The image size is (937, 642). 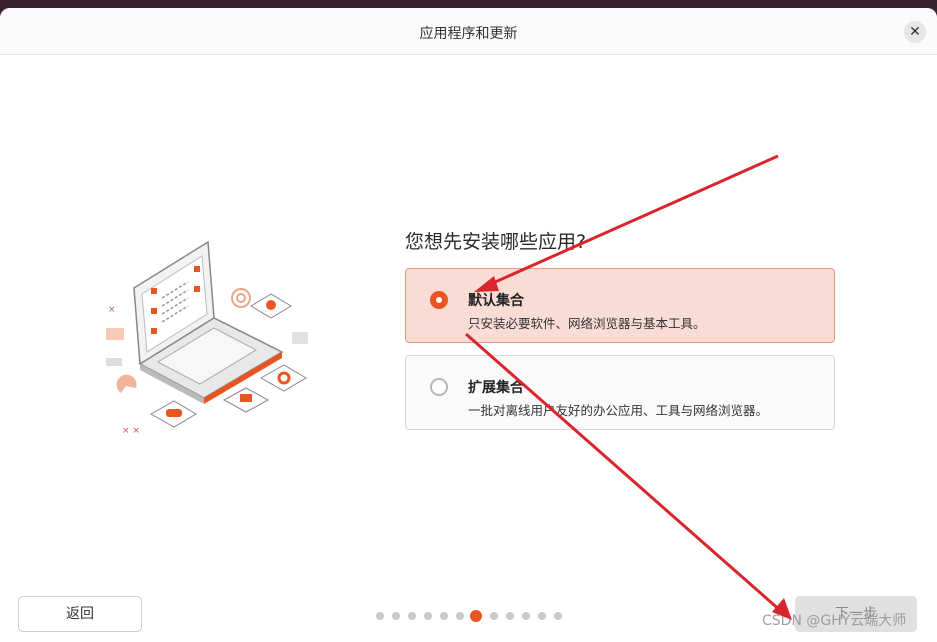 I want to click on progress-dot-current, so click(x=476, y=616).